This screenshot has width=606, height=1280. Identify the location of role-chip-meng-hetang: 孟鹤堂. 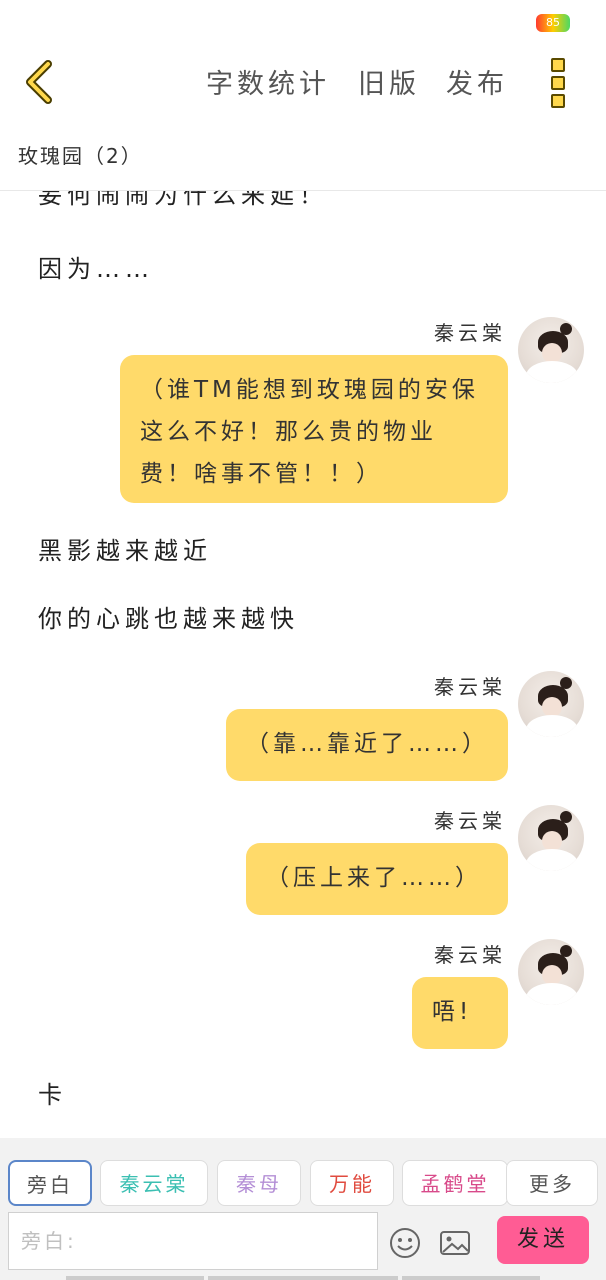
(455, 1183).